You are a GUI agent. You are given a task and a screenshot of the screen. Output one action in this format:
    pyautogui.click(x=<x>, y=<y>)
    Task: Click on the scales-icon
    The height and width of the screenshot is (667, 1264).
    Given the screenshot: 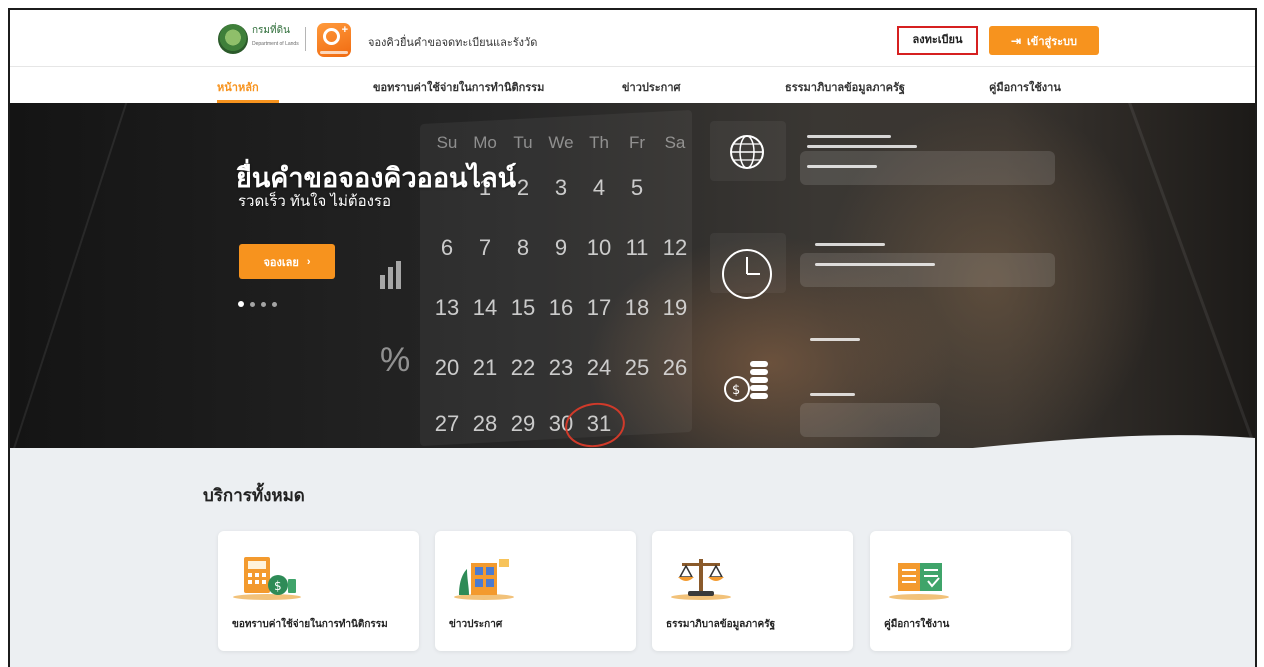 What is the action you would take?
    pyautogui.click(x=701, y=579)
    